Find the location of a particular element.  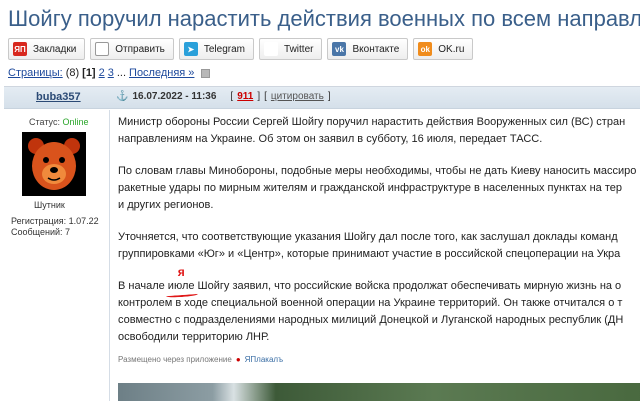

vk-icon: vk is located at coordinates (339, 49).